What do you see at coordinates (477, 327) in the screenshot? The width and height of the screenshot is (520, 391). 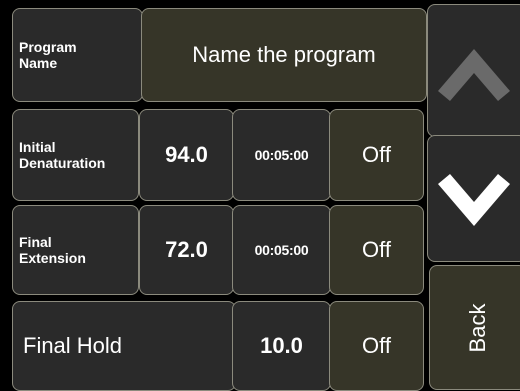 I see `back-label: Back` at bounding box center [477, 327].